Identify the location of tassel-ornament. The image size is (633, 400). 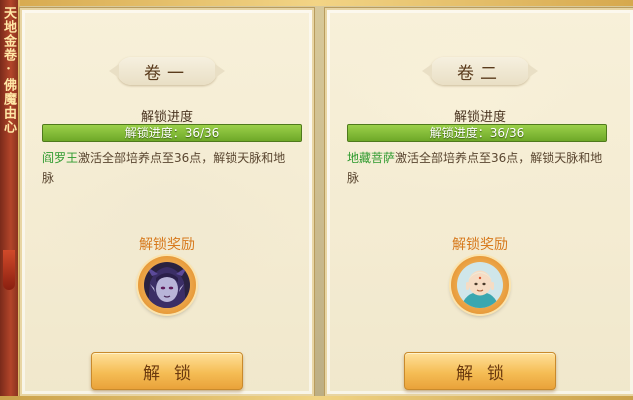
(9, 270).